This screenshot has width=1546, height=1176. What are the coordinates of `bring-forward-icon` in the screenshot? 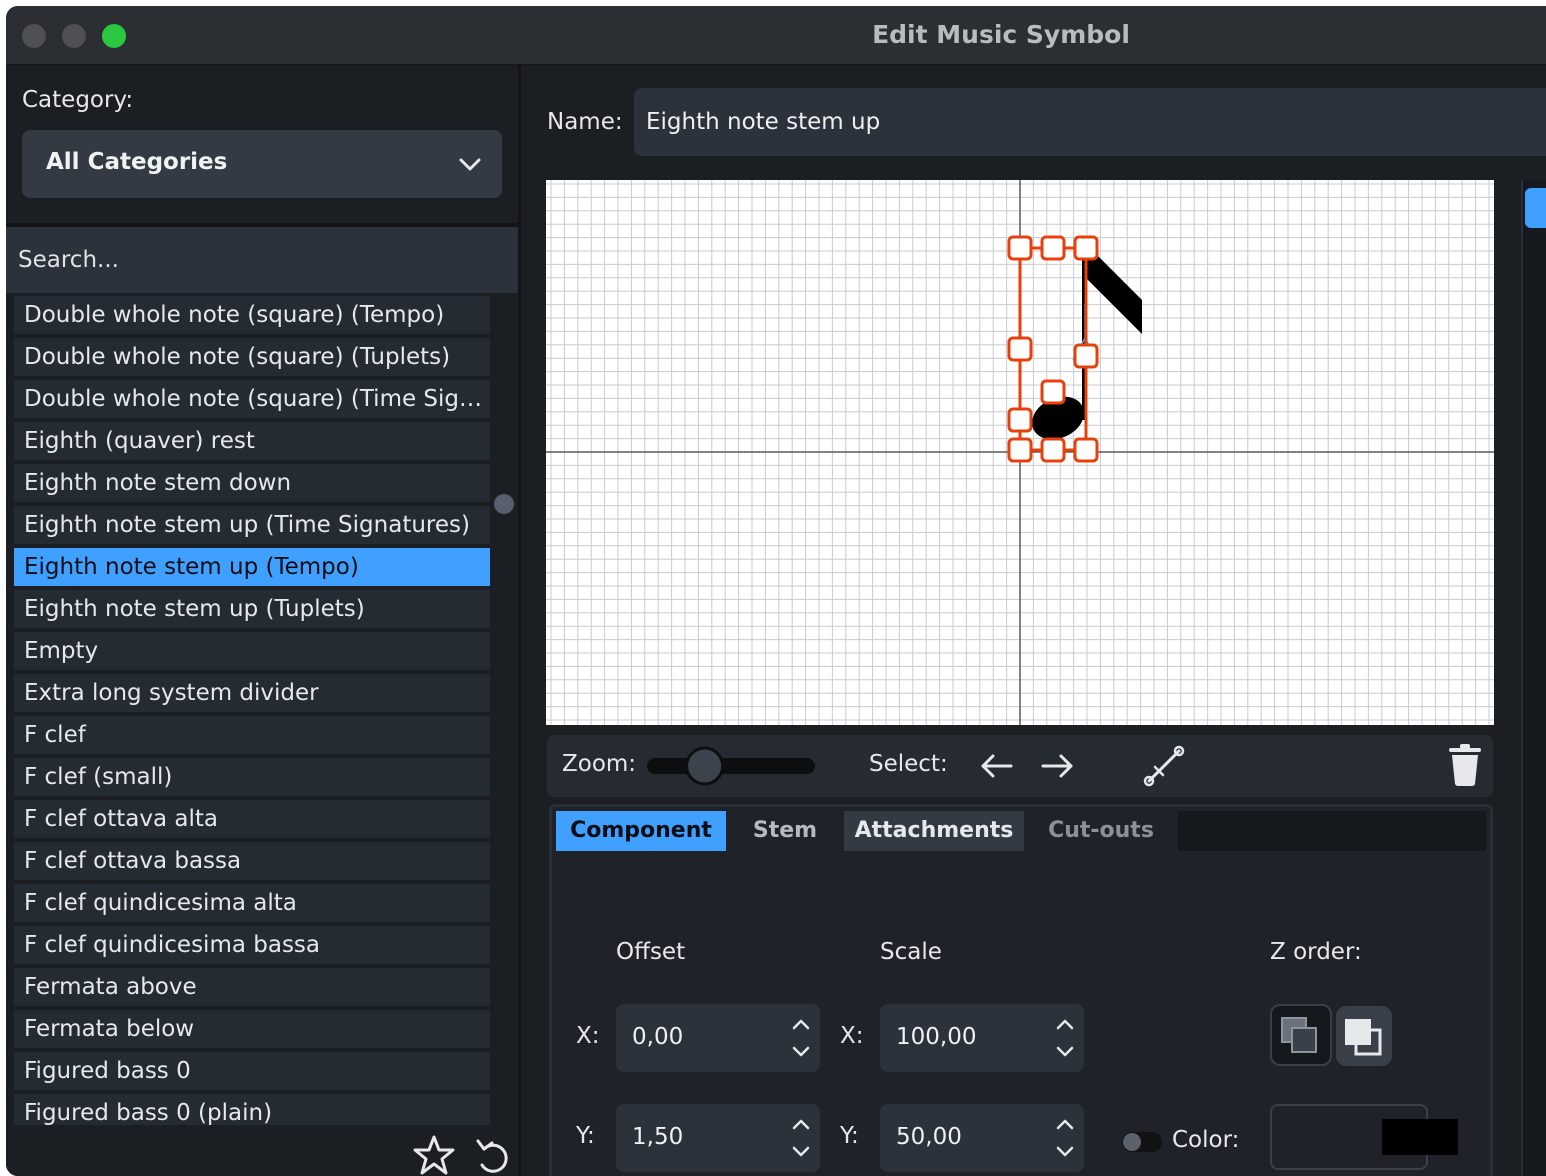 It's located at (1363, 1037).